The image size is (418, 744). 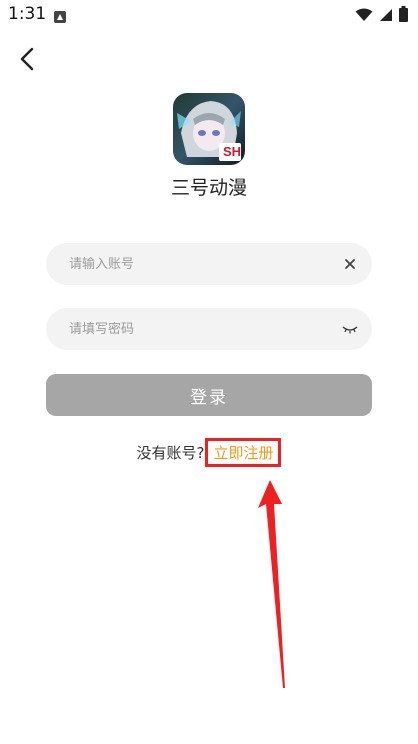 What do you see at coordinates (205, 264) in the screenshot?
I see `account-input` at bounding box center [205, 264].